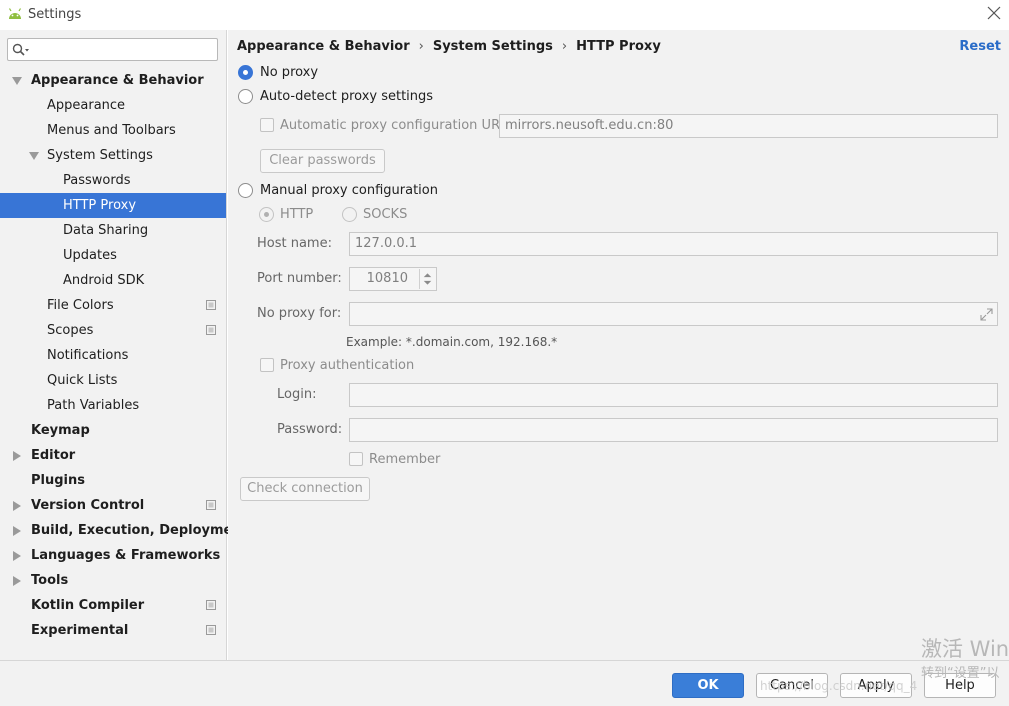  I want to click on tree-item-keymap: Keymap, so click(113, 430).